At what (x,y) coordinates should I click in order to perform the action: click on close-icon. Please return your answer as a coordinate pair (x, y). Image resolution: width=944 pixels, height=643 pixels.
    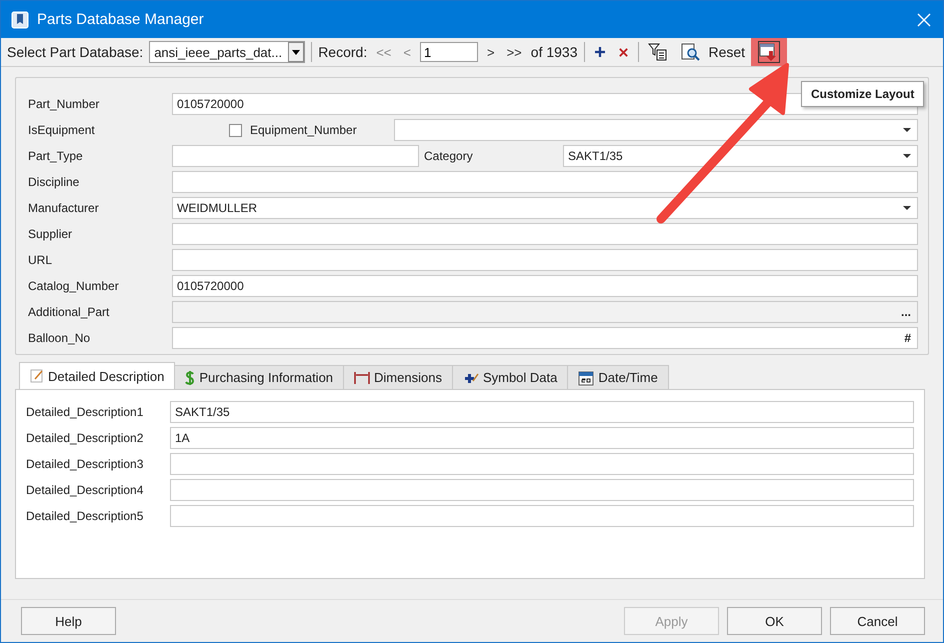
    Looking at the image, I should click on (924, 19).